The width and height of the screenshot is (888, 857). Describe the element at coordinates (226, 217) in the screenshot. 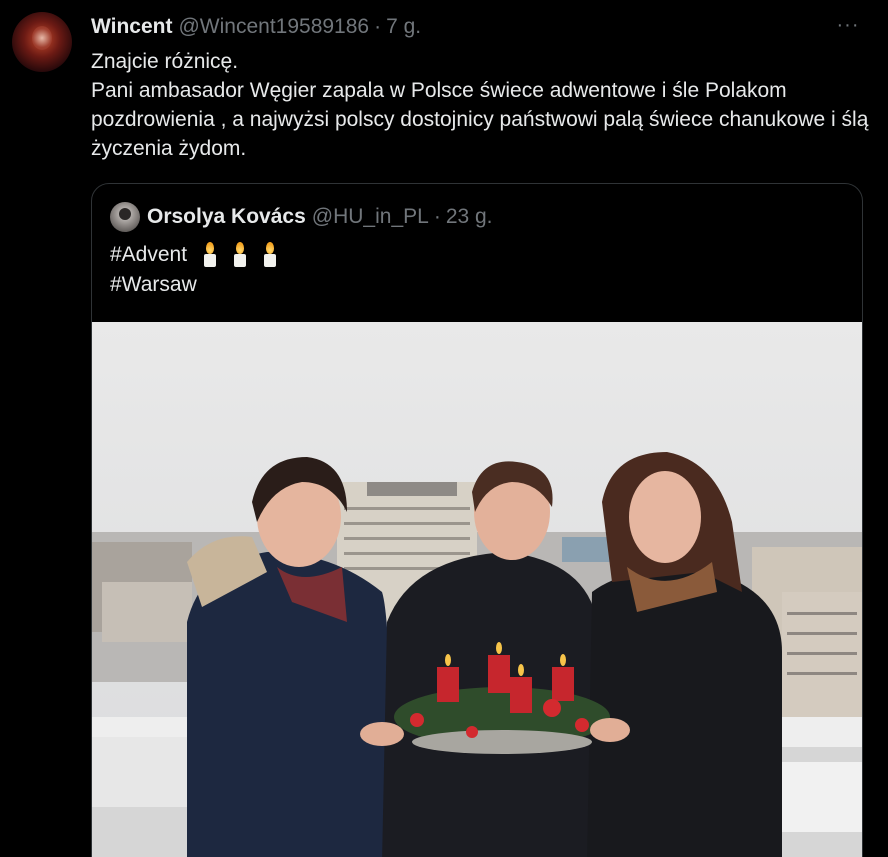

I see `quote-author-name: Orsolya Kovács` at that location.